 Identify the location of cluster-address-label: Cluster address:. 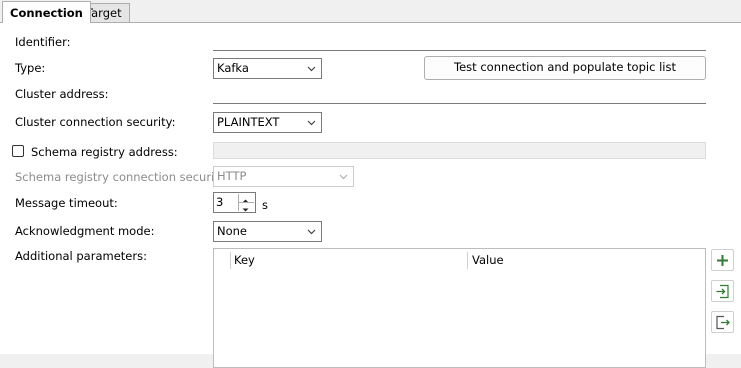
(62, 94).